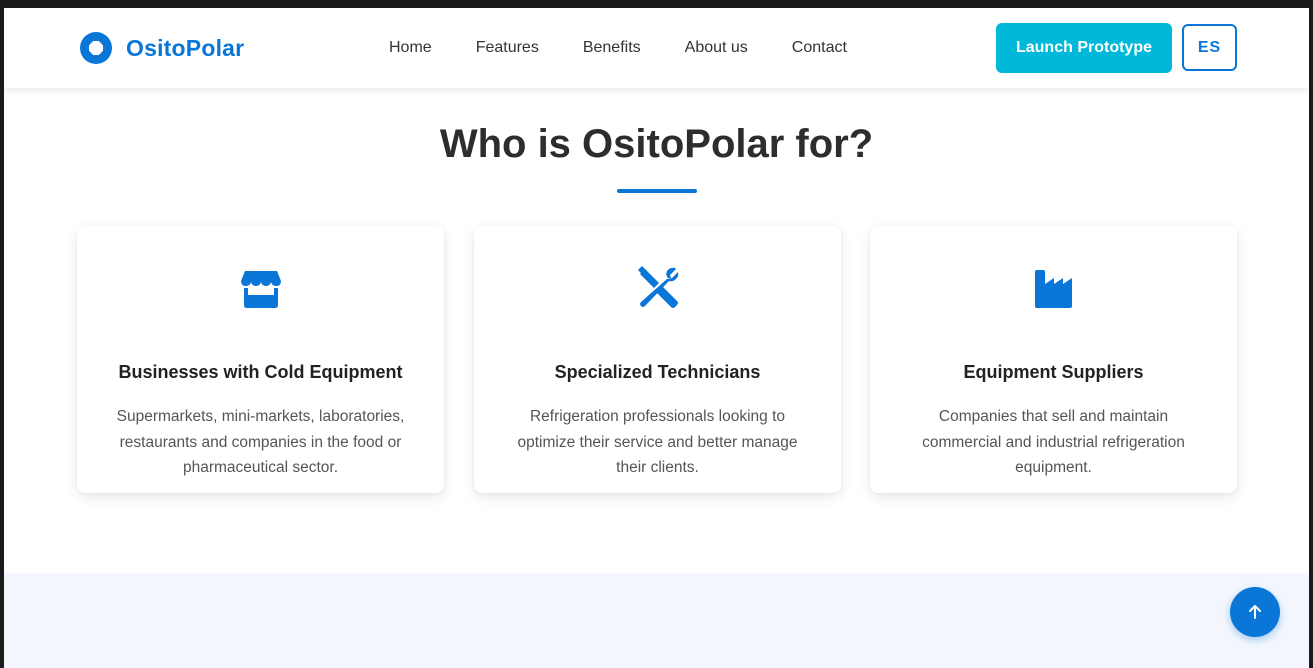  I want to click on nav-features: Features, so click(507, 48).